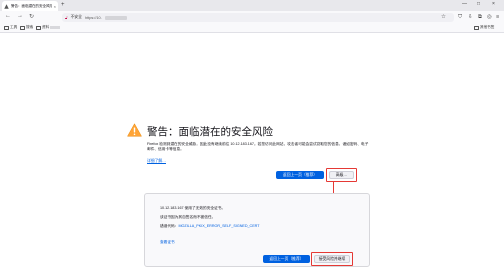 The width and height of the screenshot is (504, 272). Describe the element at coordinates (167, 242) in the screenshot. I see `view-certificate-link: 查看证书` at that location.